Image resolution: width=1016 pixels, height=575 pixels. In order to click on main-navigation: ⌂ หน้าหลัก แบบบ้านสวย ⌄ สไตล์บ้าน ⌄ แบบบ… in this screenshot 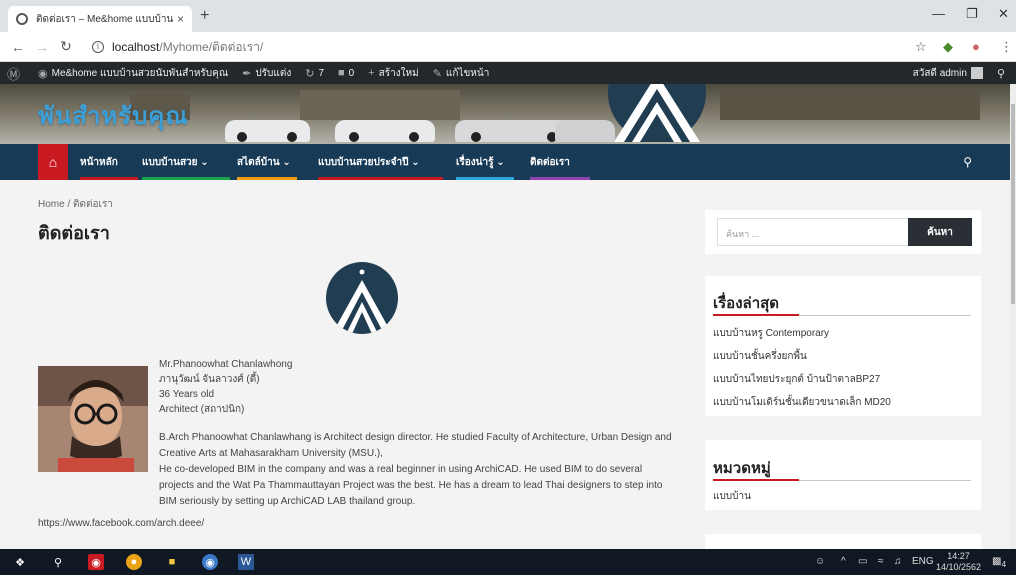, I will do `click(505, 162)`.